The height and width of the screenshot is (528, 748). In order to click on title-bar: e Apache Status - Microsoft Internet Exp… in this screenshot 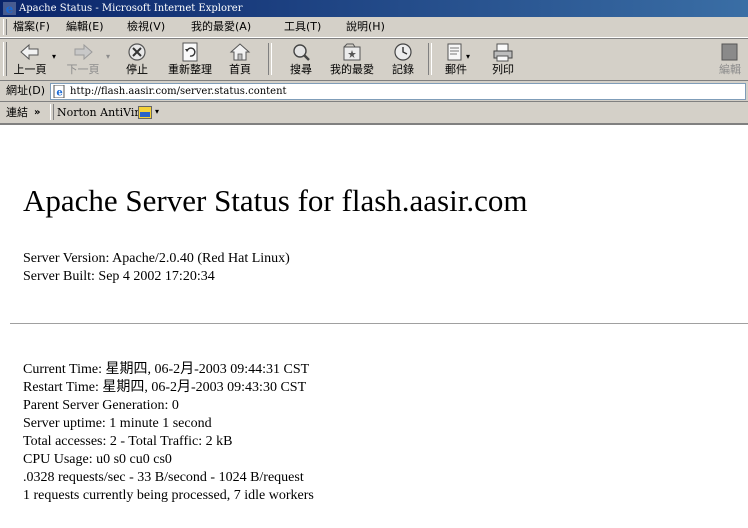, I will do `click(374, 8)`.